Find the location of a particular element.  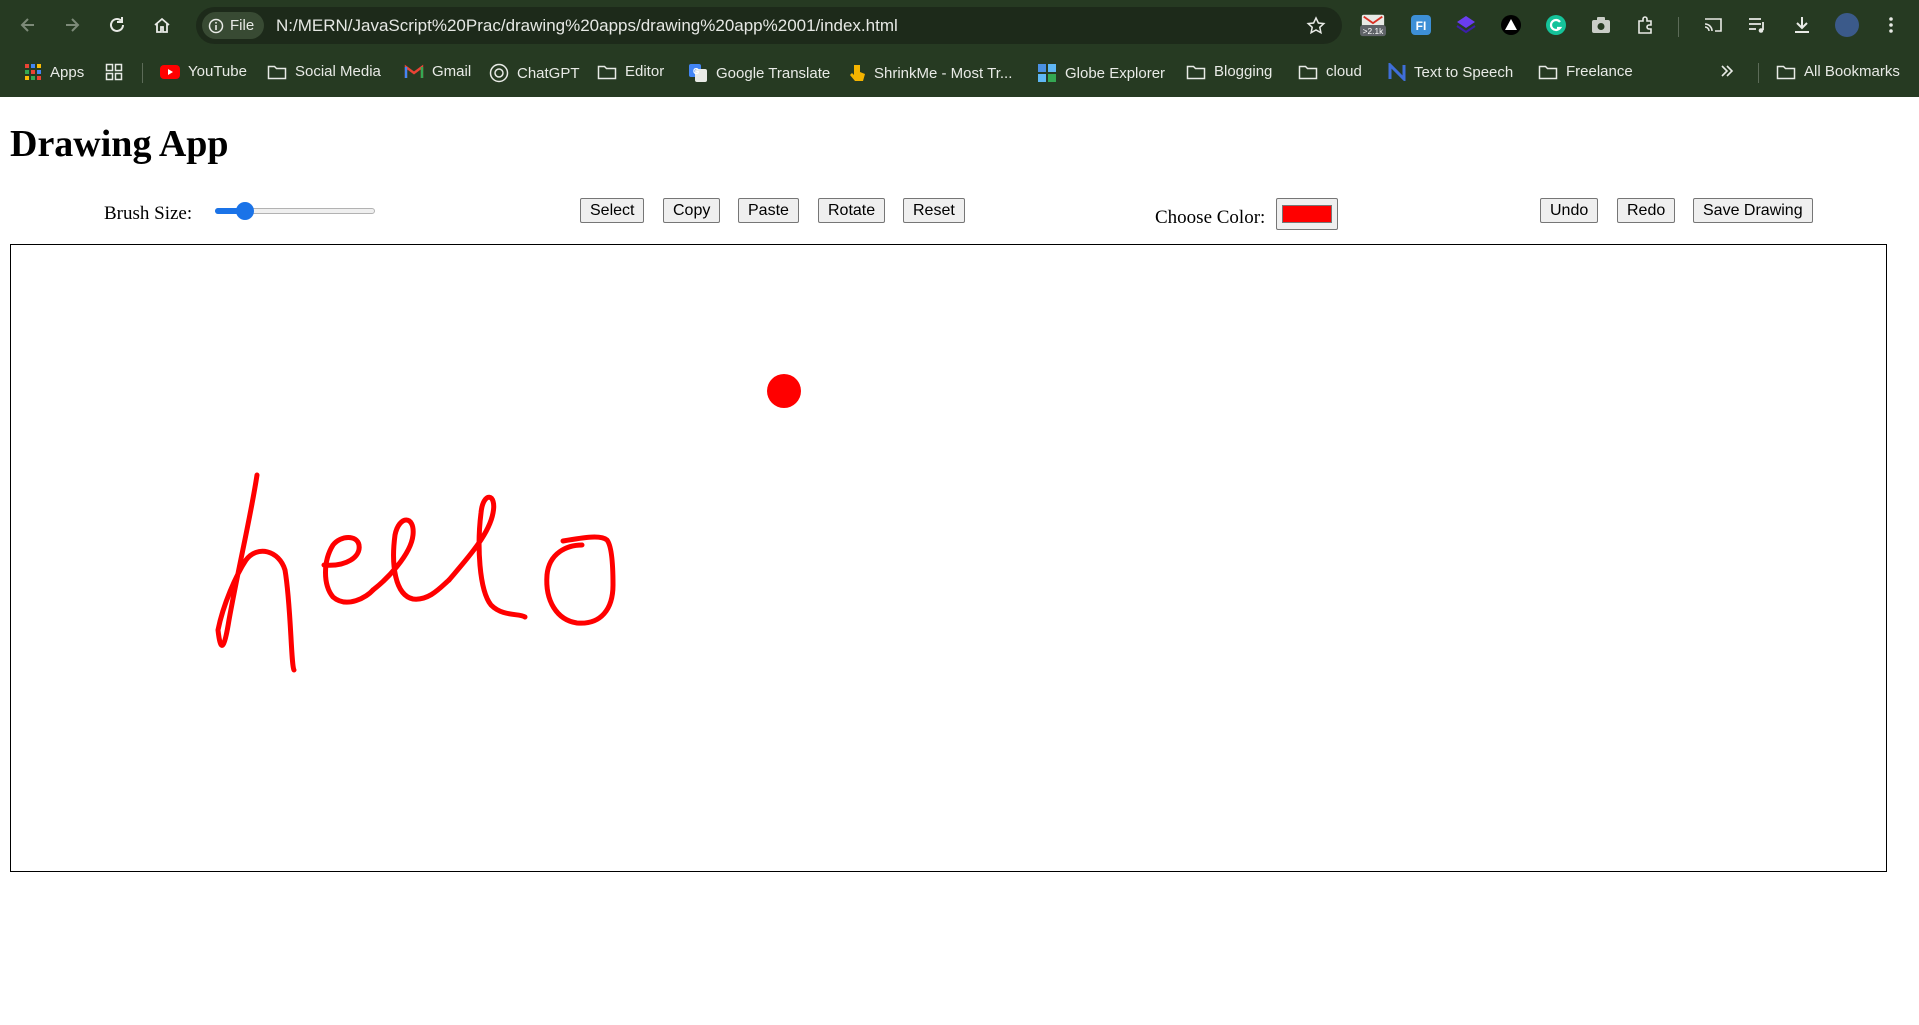

download-icon is located at coordinates (1802, 25).